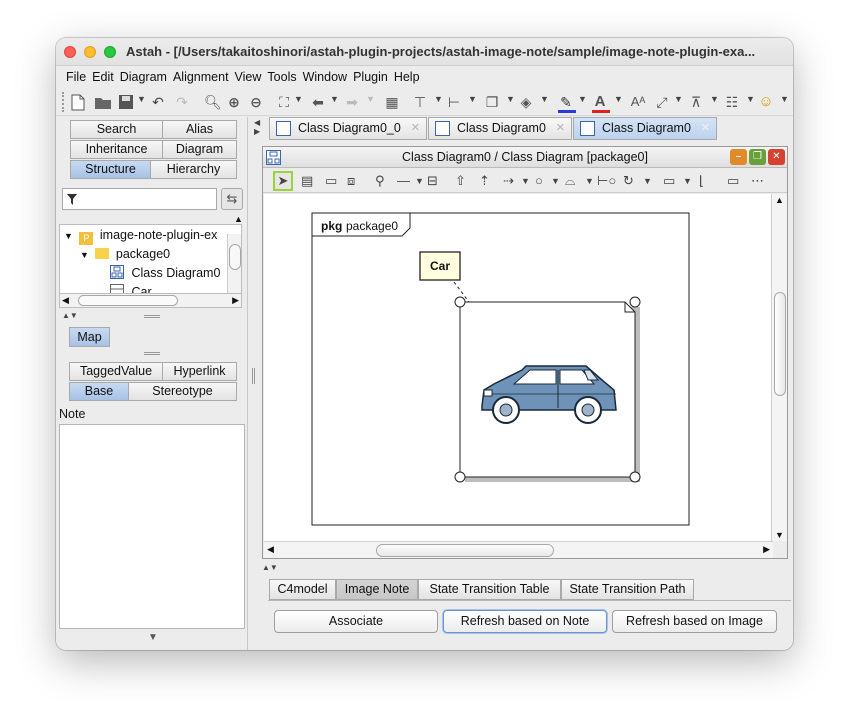 This screenshot has width=849, height=724. I want to click on tab-search: Search, so click(116, 129).